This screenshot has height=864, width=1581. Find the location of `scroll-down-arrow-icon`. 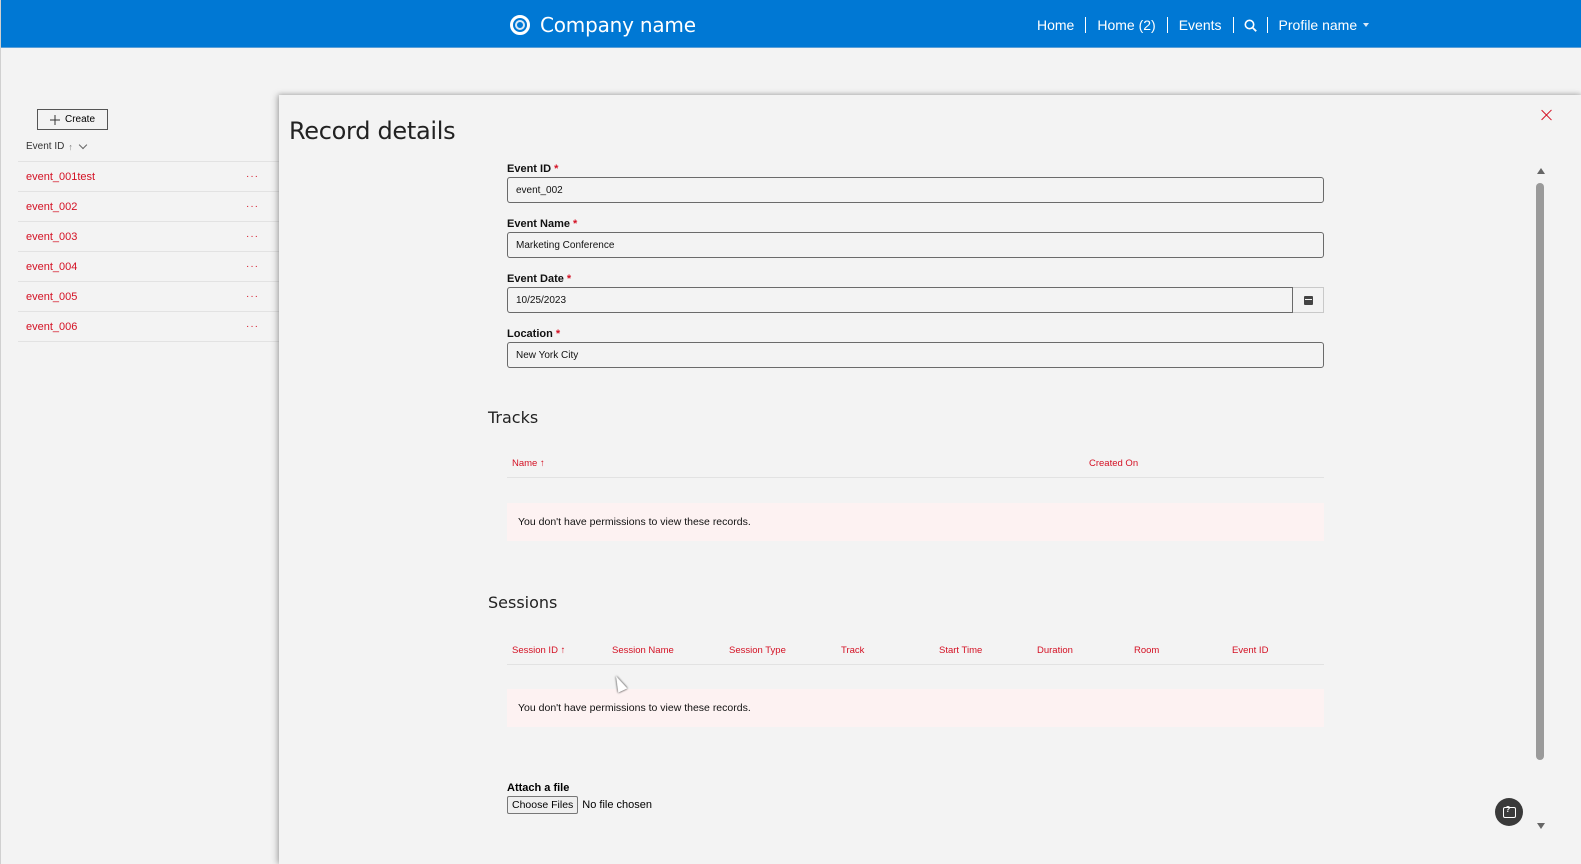

scroll-down-arrow-icon is located at coordinates (1541, 826).